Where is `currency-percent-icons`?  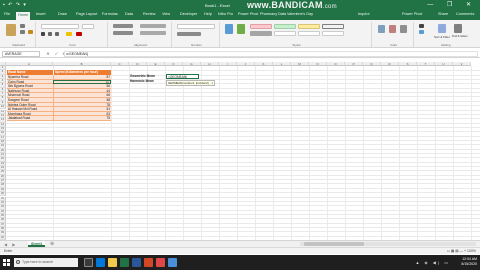
currency-percent-icons is located at coordinates (189, 34).